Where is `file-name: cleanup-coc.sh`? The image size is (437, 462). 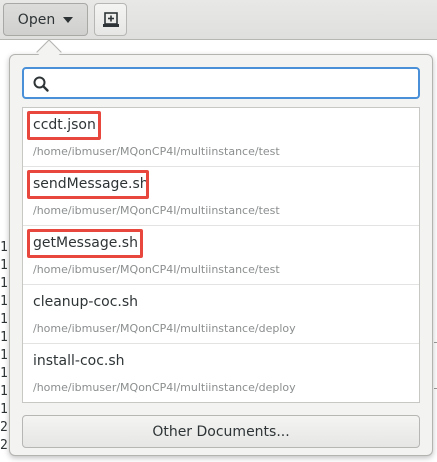 file-name: cleanup-coc.sh is located at coordinates (86, 302).